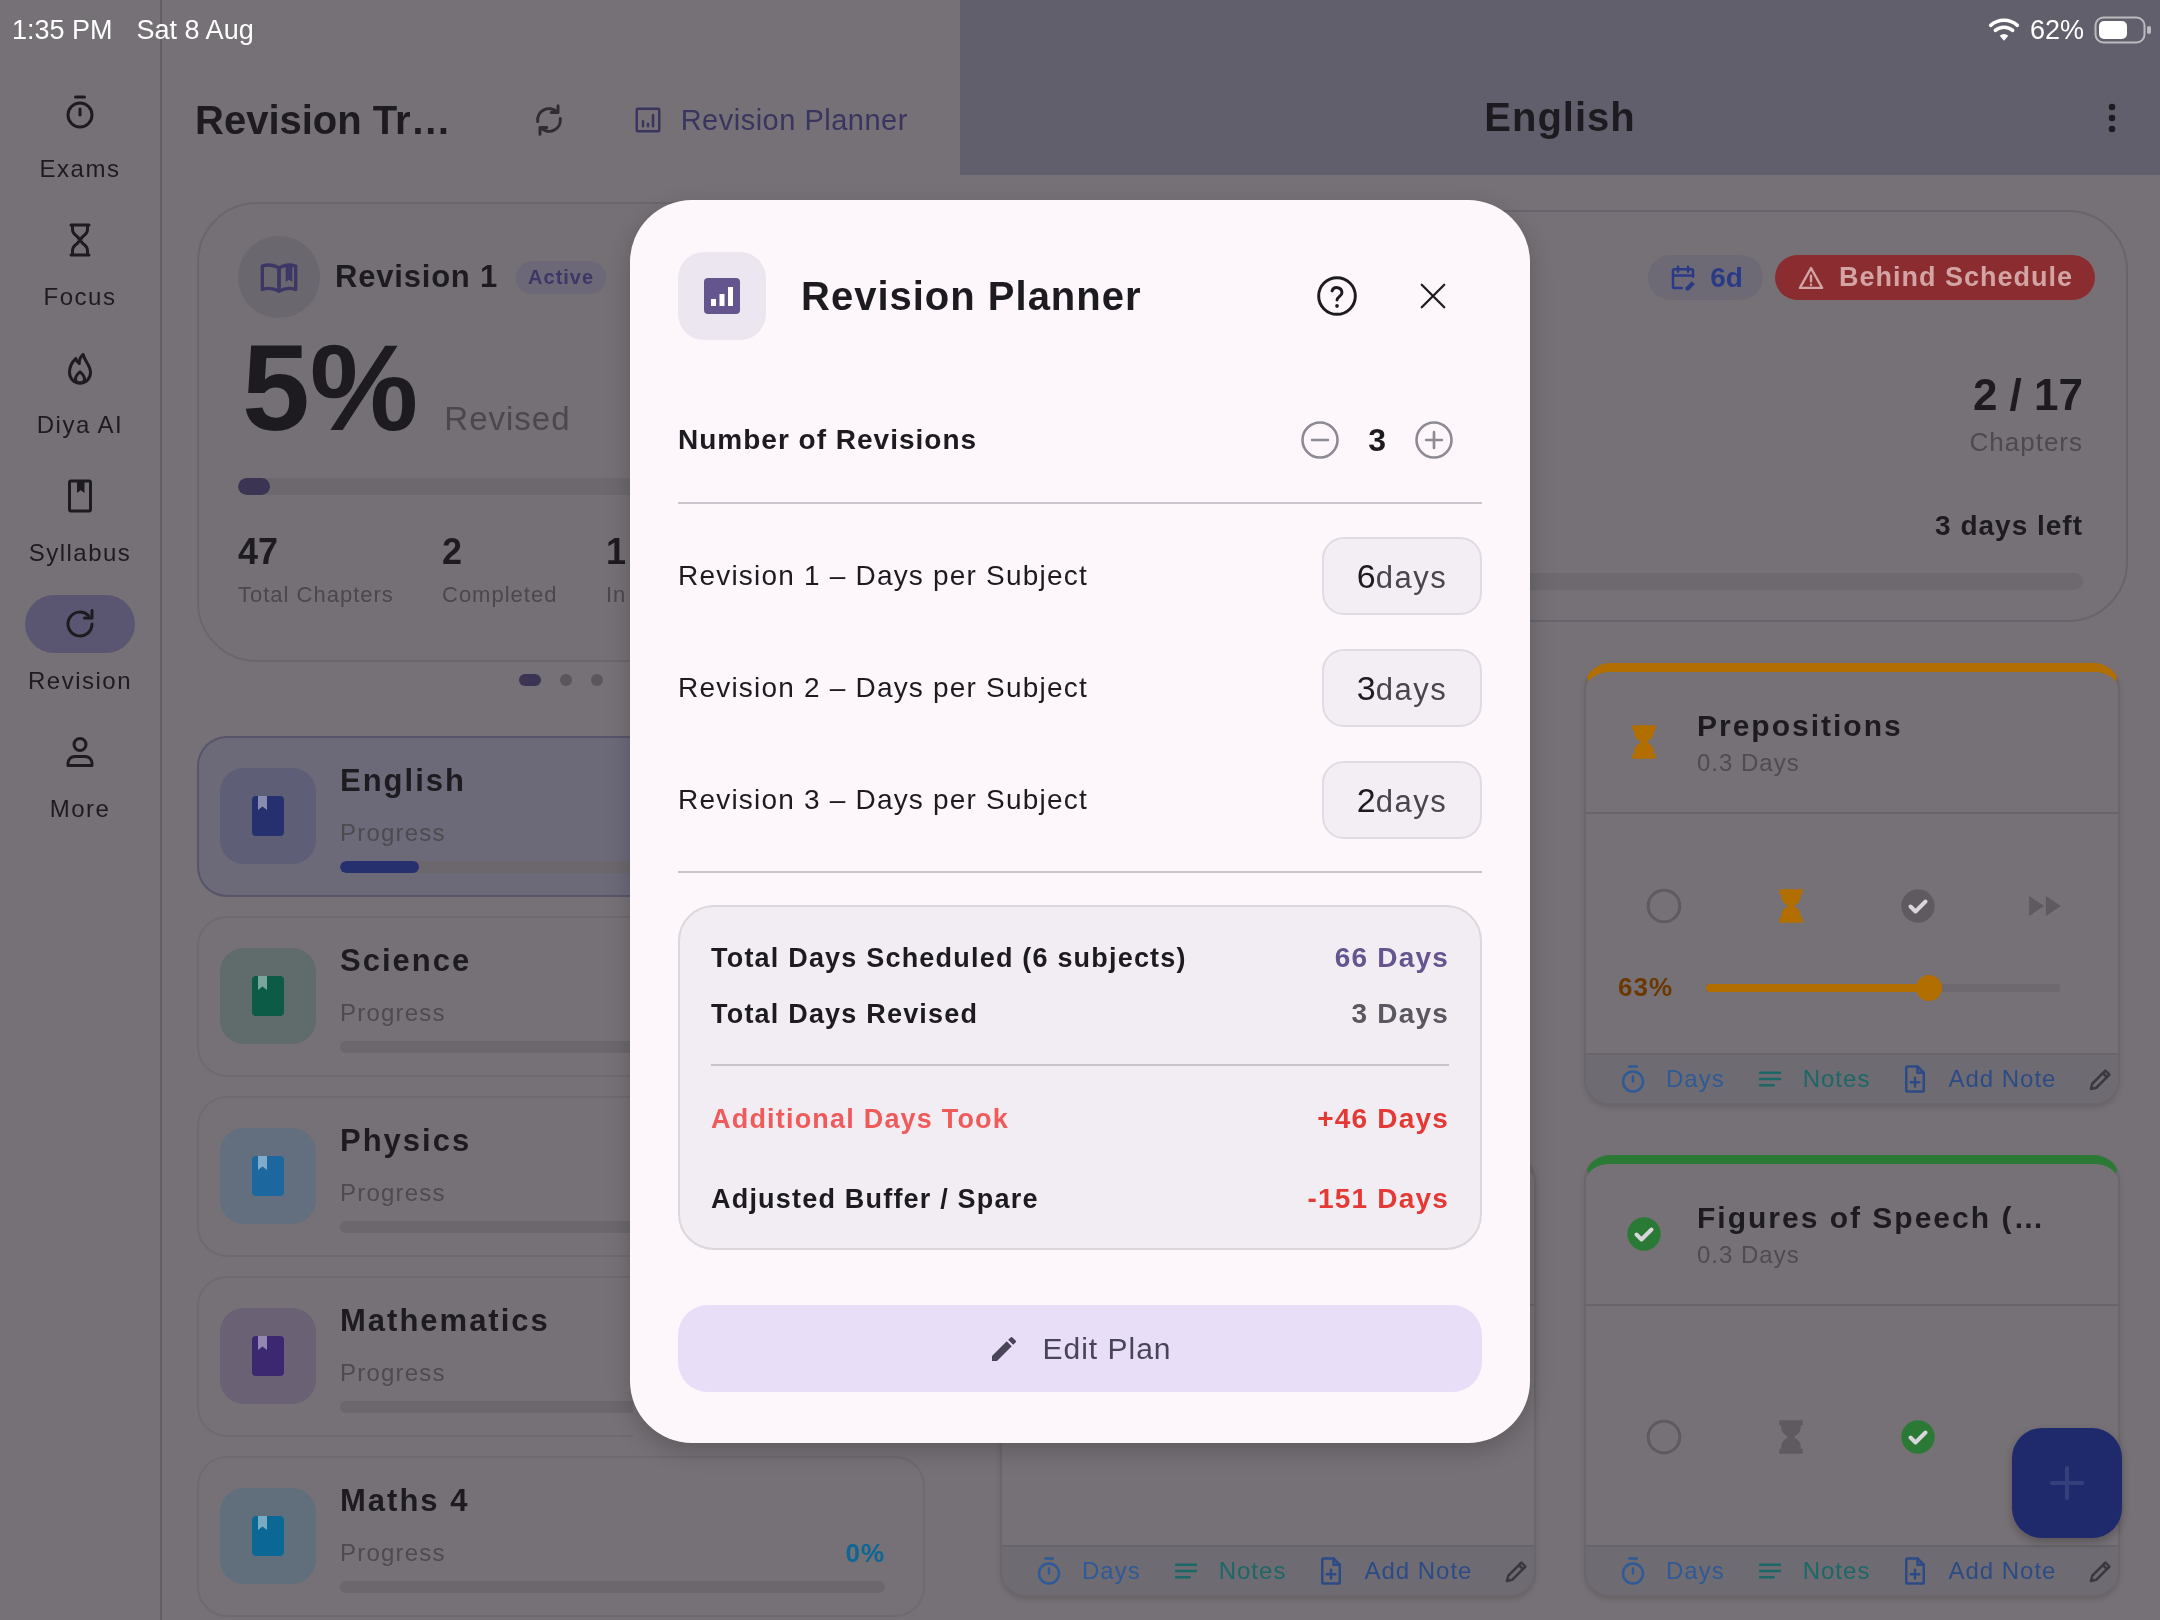 The image size is (2160, 1620). Describe the element at coordinates (1402, 688) in the screenshot. I see `days-field: 3days` at that location.